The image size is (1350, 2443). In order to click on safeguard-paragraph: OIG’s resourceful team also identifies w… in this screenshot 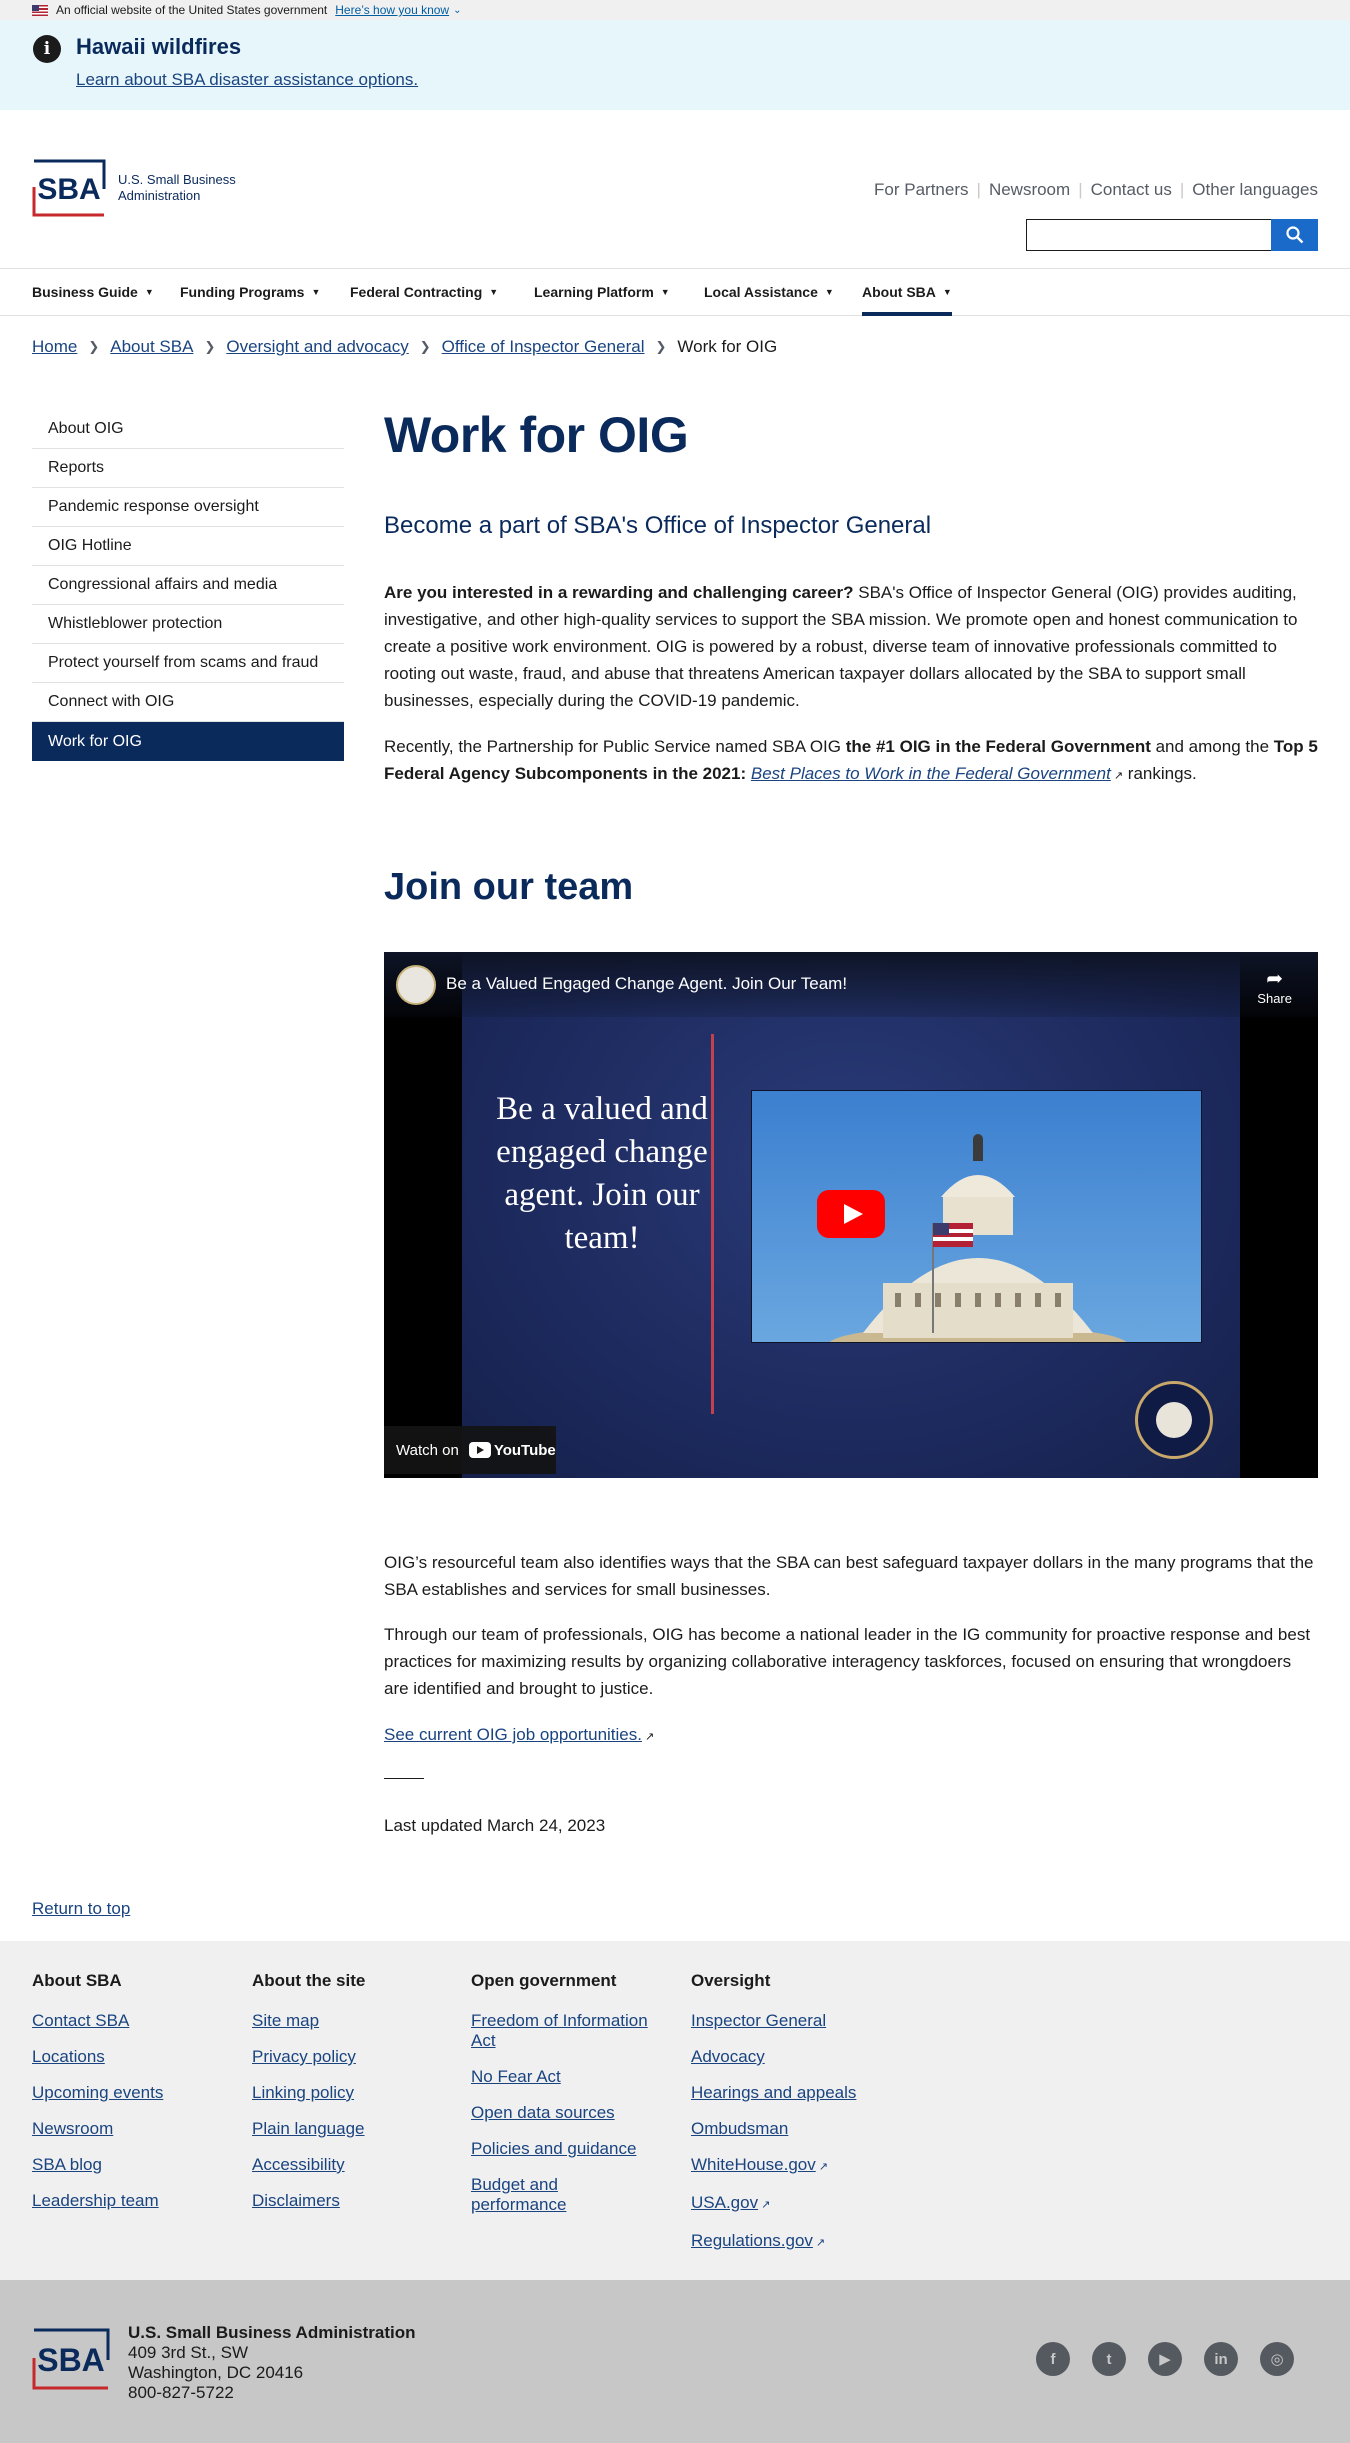, I will do `click(849, 1576)`.